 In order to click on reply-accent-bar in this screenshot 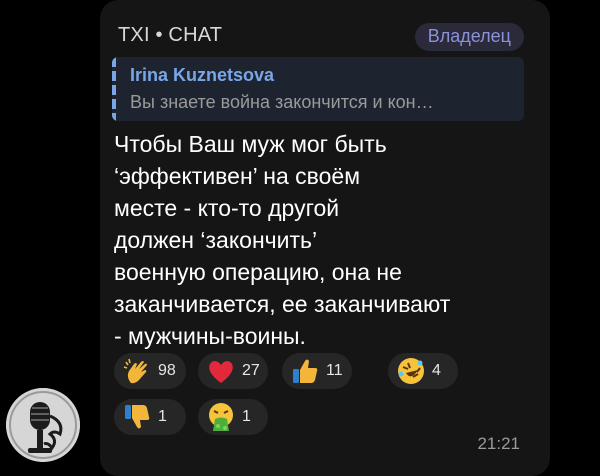, I will do `click(114, 89)`.